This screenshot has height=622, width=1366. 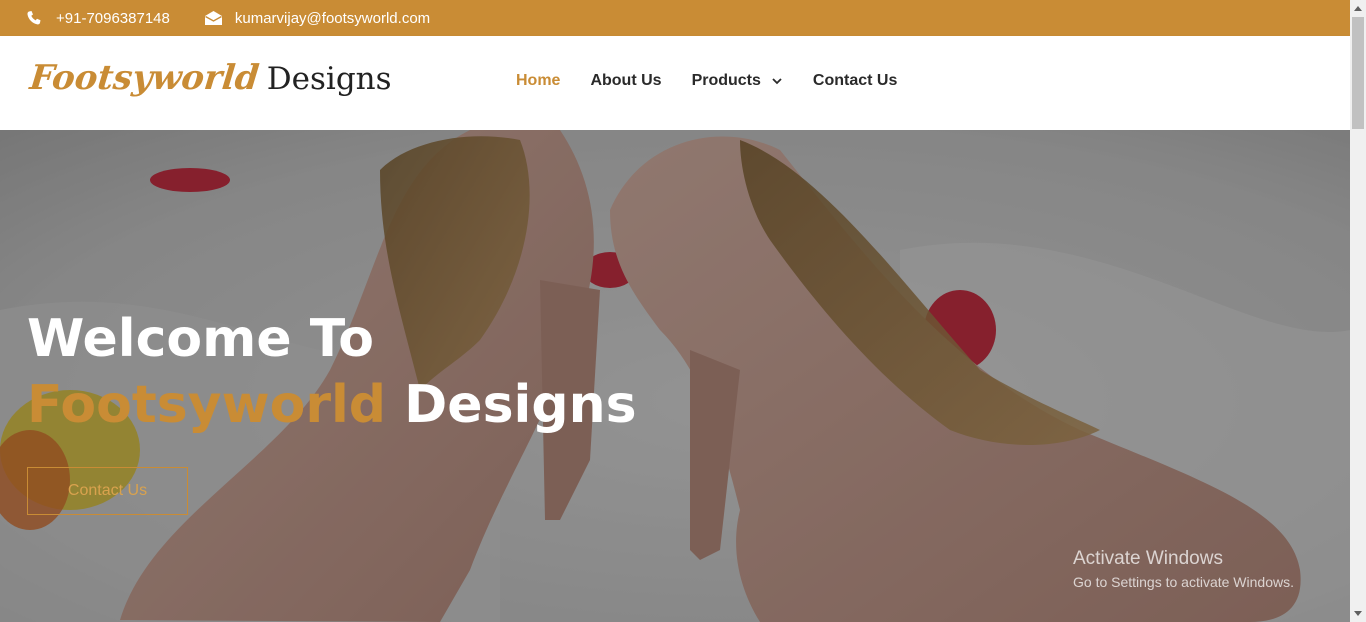 I want to click on site-logo: Footsyworld Designs, so click(x=209, y=78).